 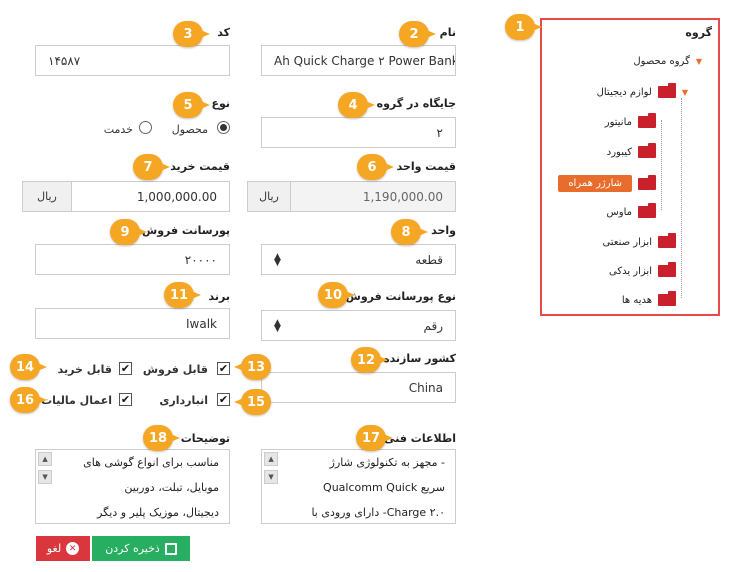 I want to click on name-label: نام, so click(x=447, y=32).